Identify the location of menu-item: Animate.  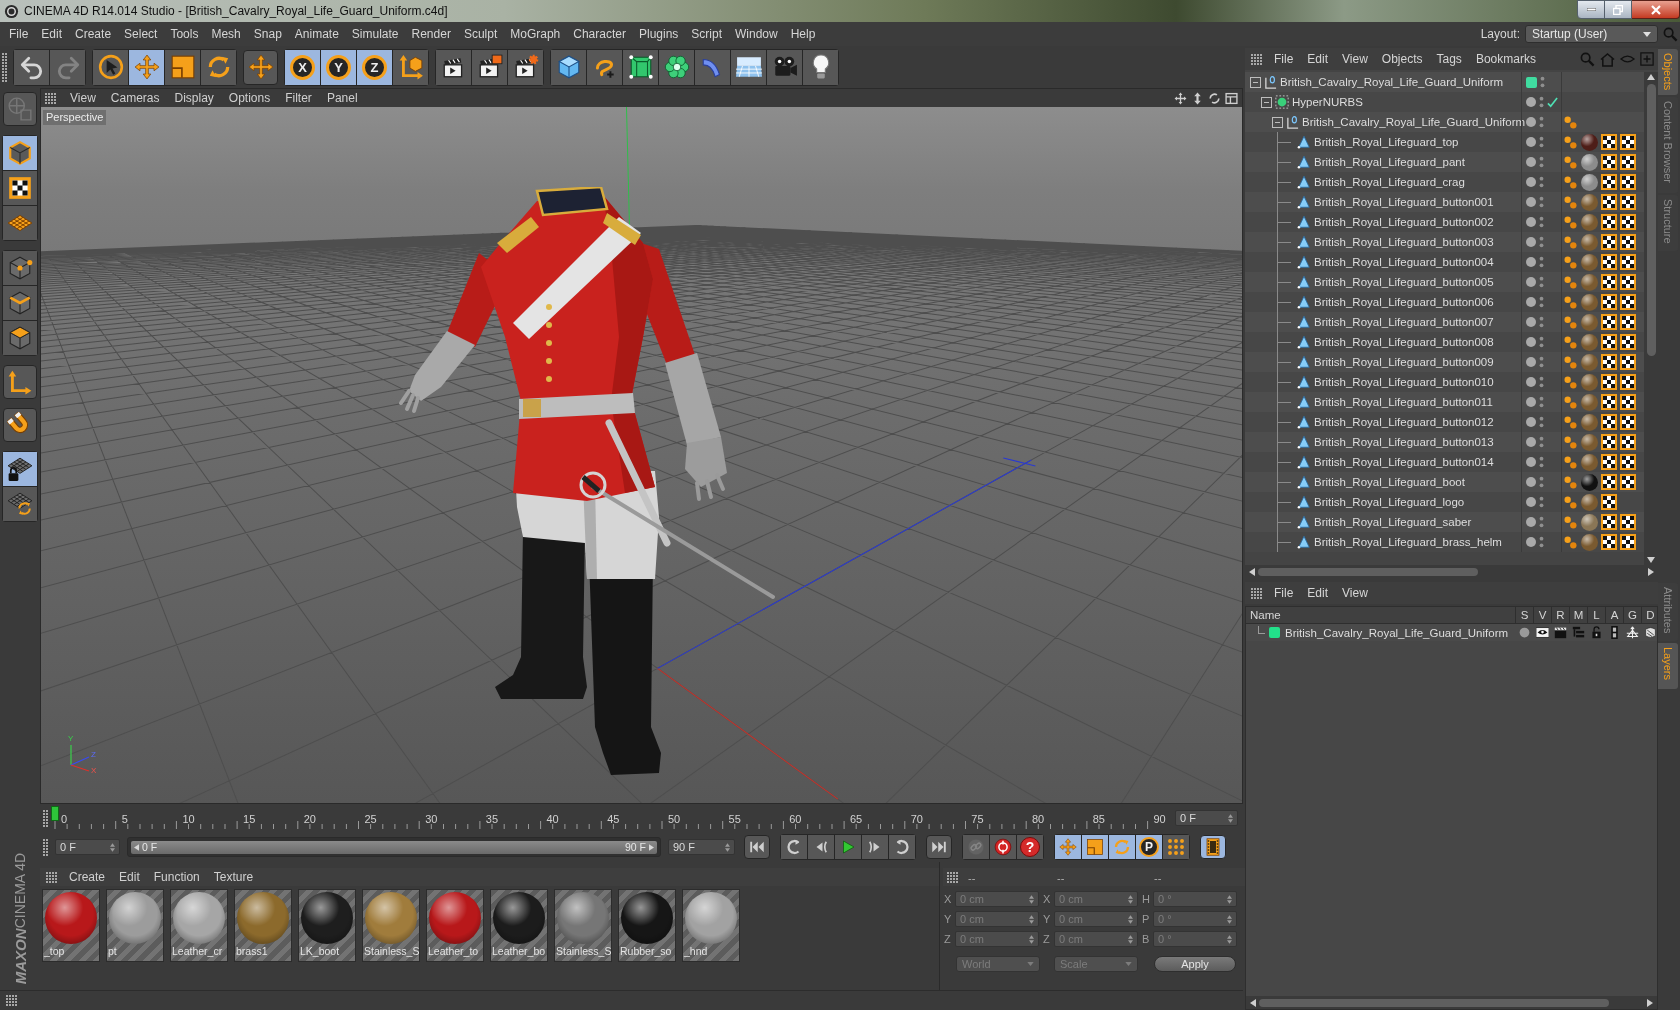
(316, 34).